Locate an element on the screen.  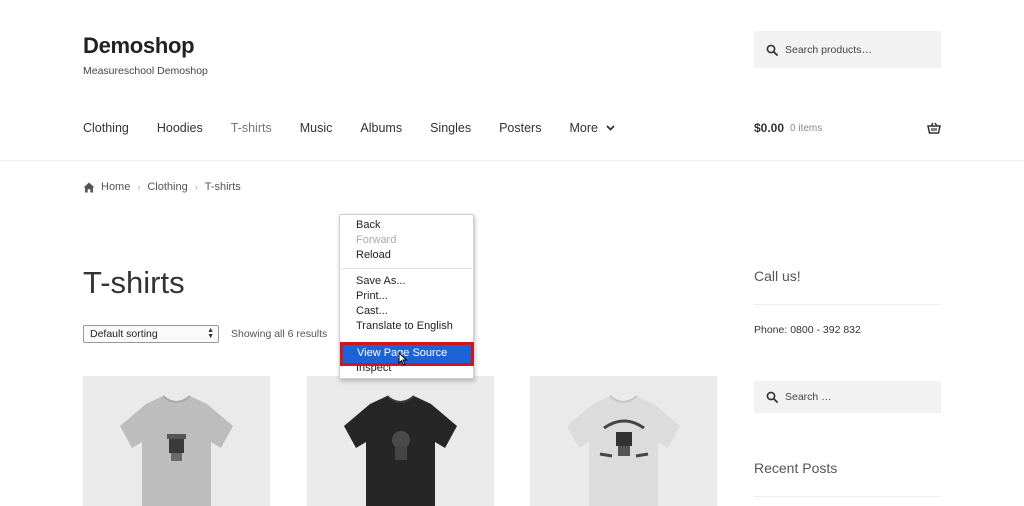
cart-amount: $0.00 is located at coordinates (769, 128).